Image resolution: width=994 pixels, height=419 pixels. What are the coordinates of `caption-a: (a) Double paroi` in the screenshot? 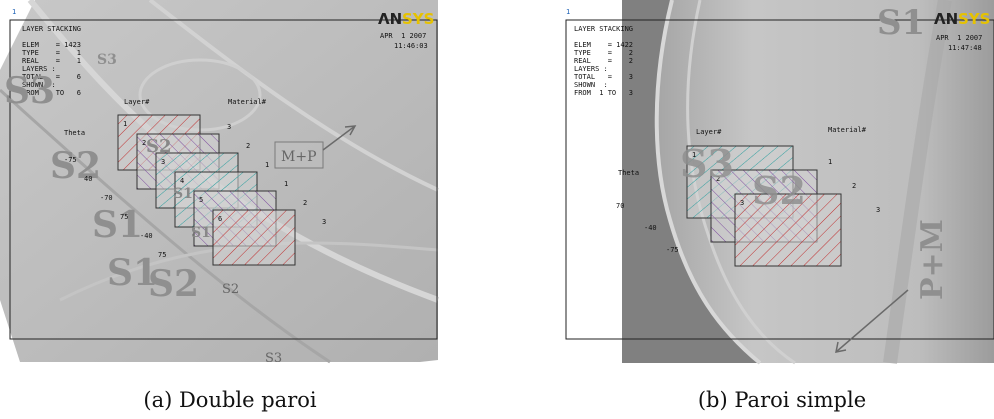 It's located at (230, 400).